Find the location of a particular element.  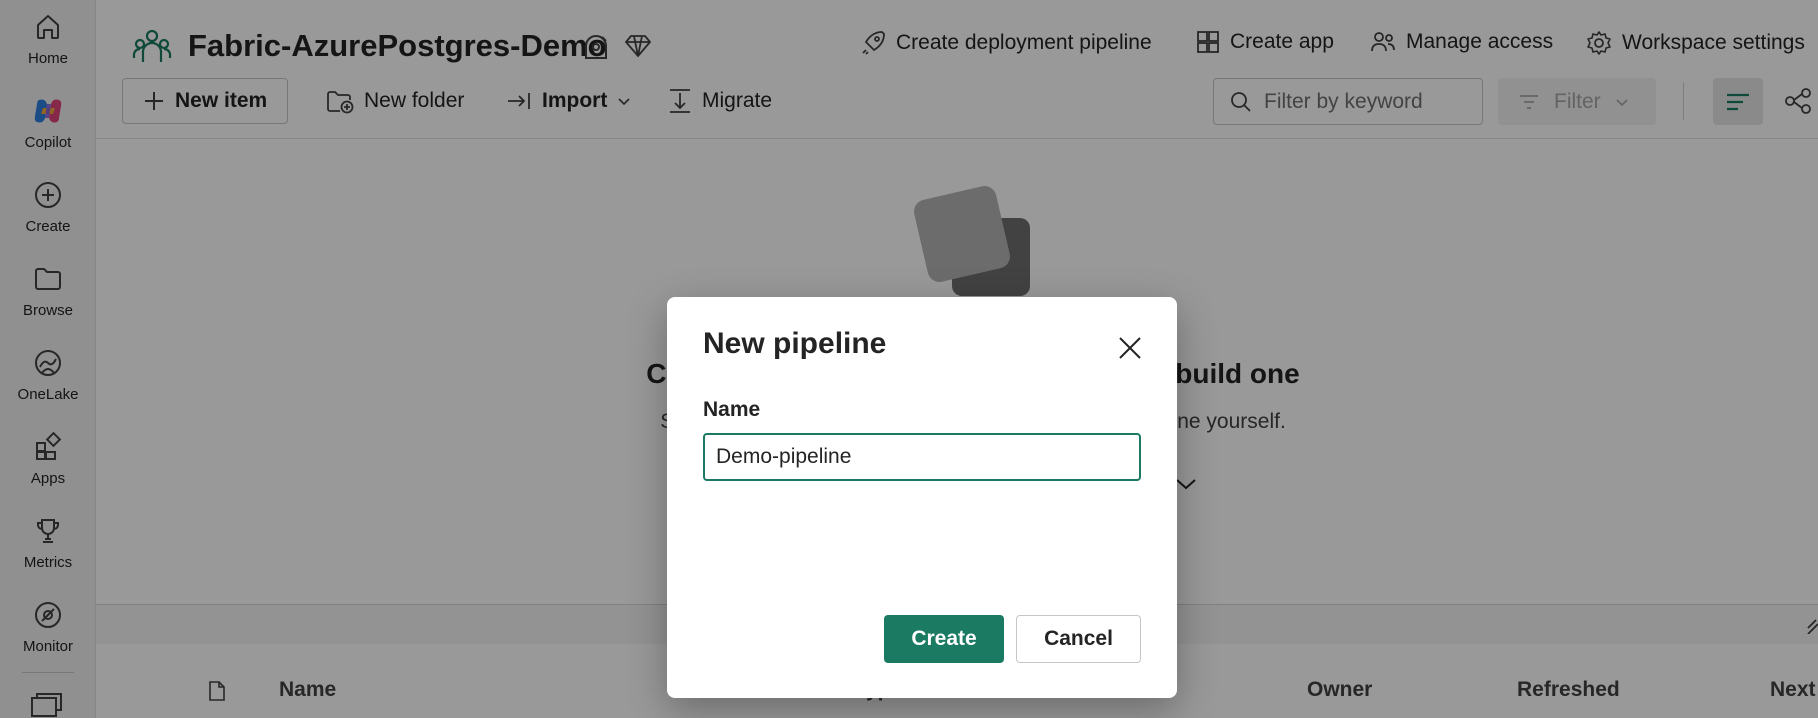

close-icon is located at coordinates (1130, 348).